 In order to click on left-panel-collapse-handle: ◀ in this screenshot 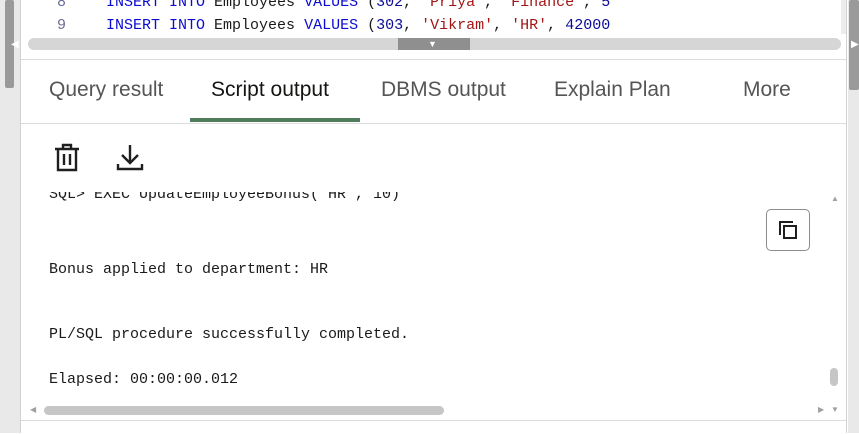, I will do `click(10, 216)`.